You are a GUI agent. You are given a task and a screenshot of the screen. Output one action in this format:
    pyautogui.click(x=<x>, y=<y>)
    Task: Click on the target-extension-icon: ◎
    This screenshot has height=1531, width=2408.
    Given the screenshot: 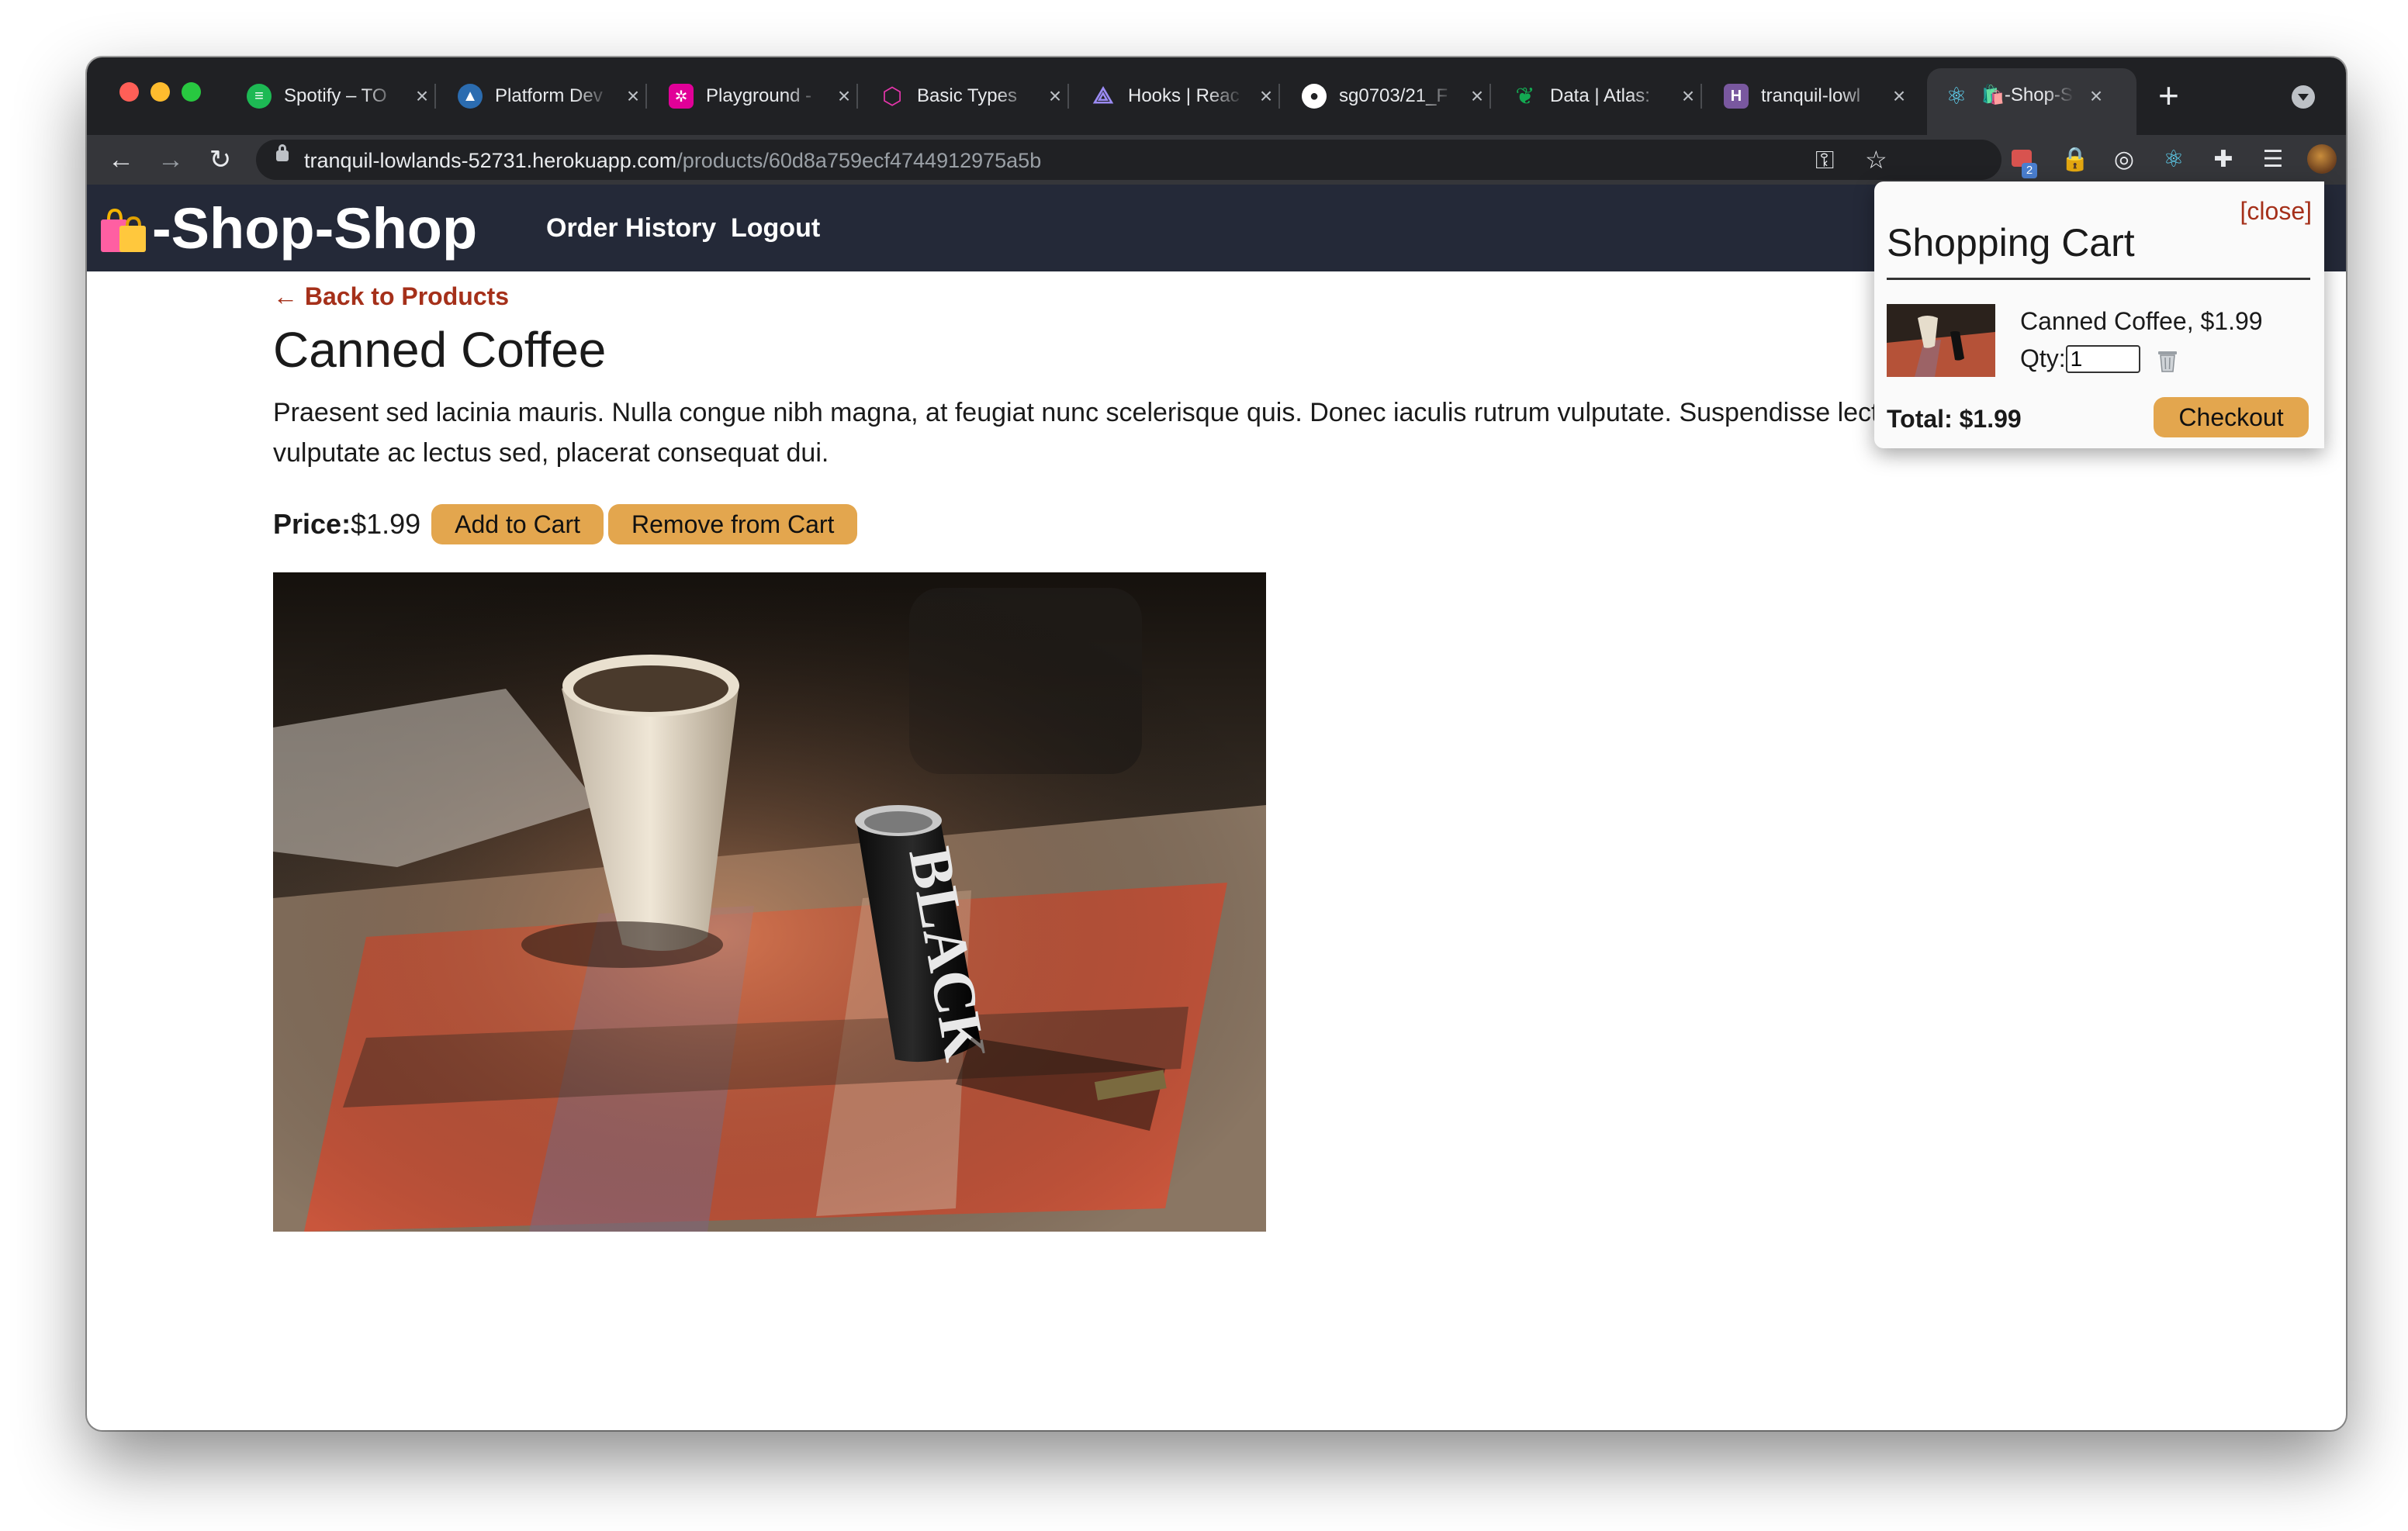 What is the action you would take?
    pyautogui.click(x=2124, y=160)
    